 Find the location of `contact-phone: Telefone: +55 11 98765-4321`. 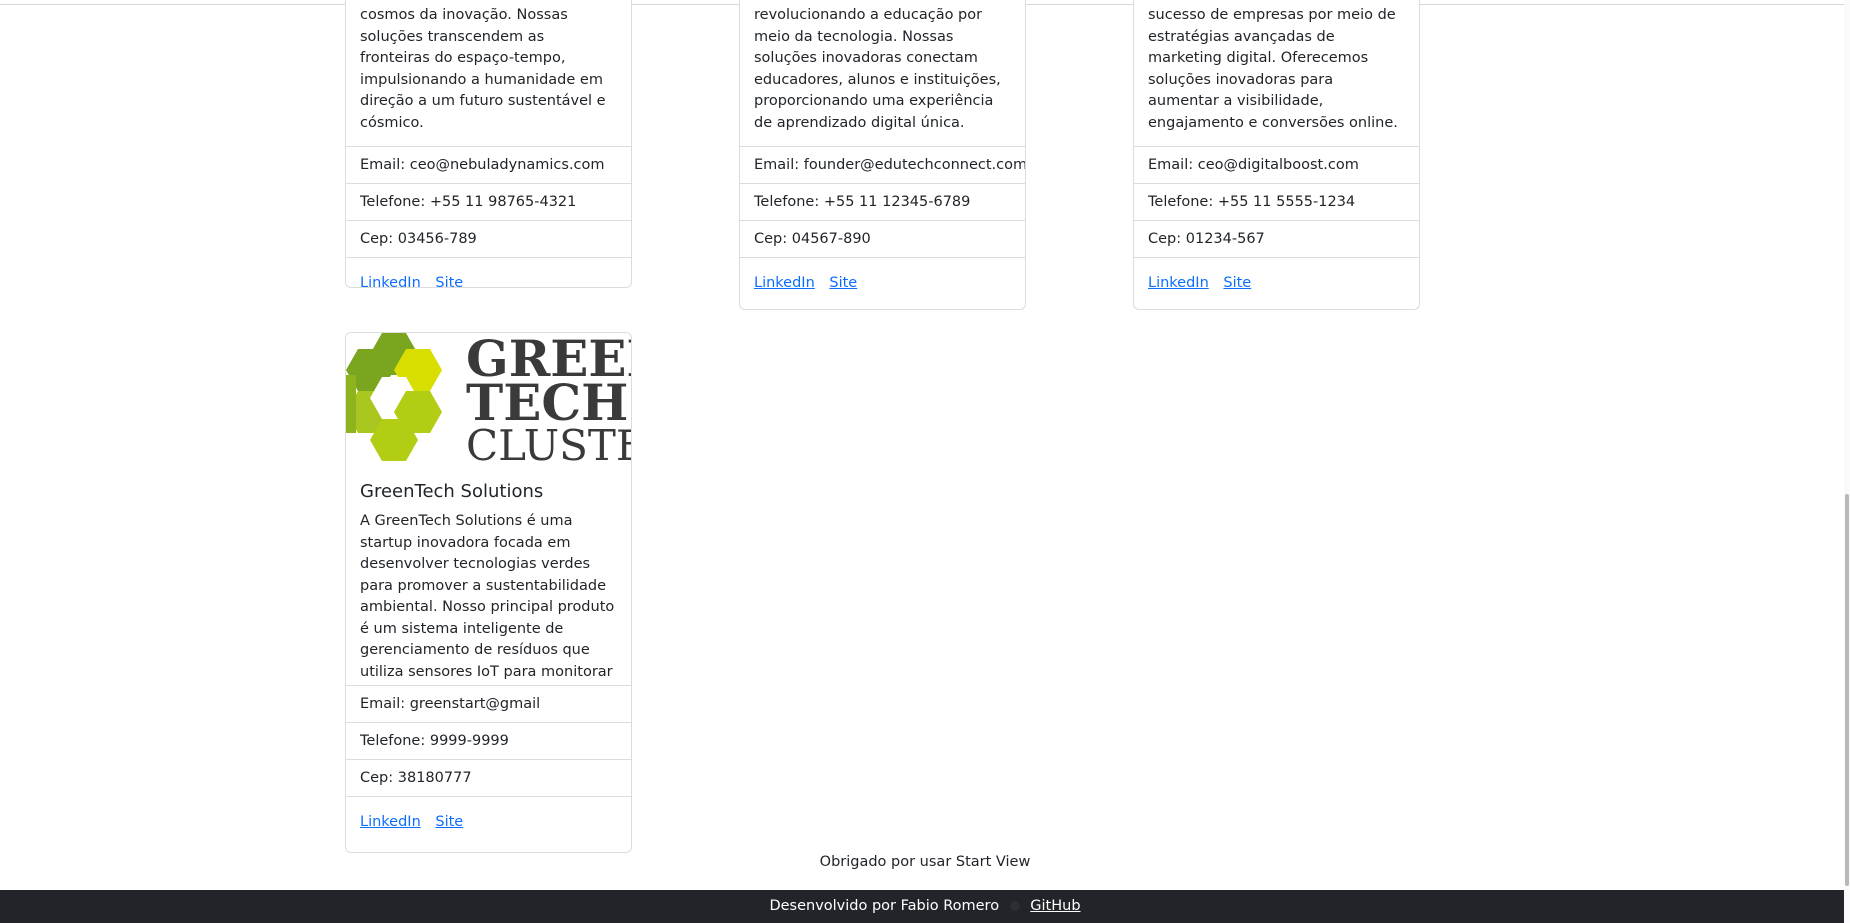

contact-phone: Telefone: +55 11 98765-4321 is located at coordinates (488, 202).